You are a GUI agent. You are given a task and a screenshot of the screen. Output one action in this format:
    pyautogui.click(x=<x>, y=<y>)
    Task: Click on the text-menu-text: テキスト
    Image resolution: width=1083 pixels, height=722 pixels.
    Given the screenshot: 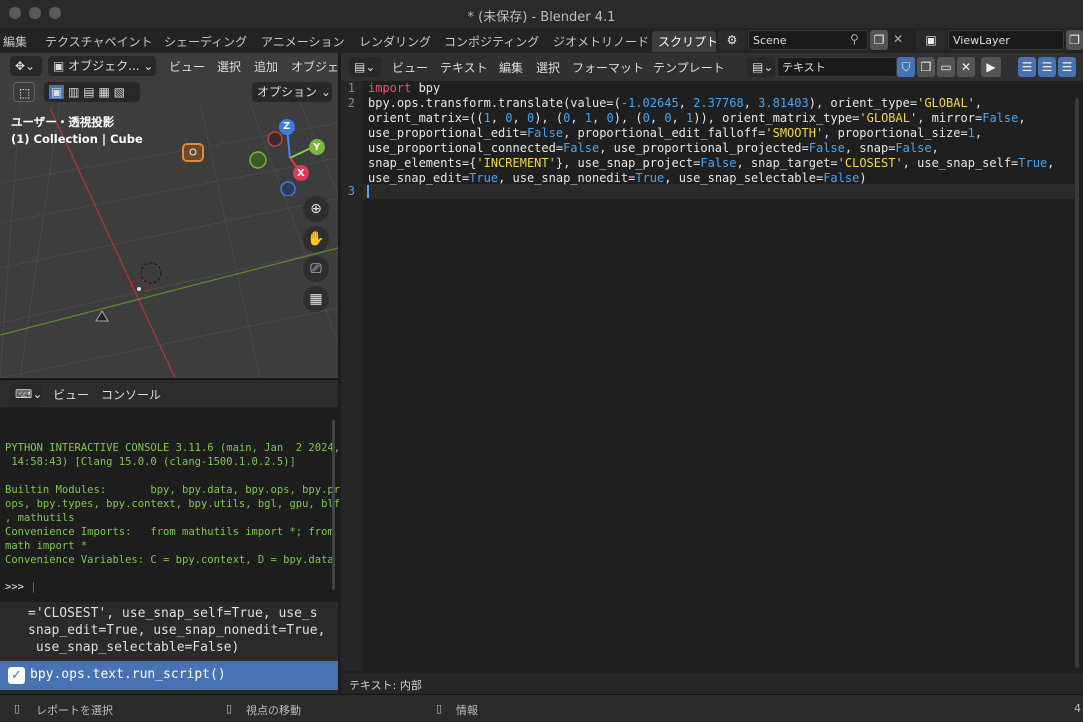 What is the action you would take?
    pyautogui.click(x=464, y=67)
    